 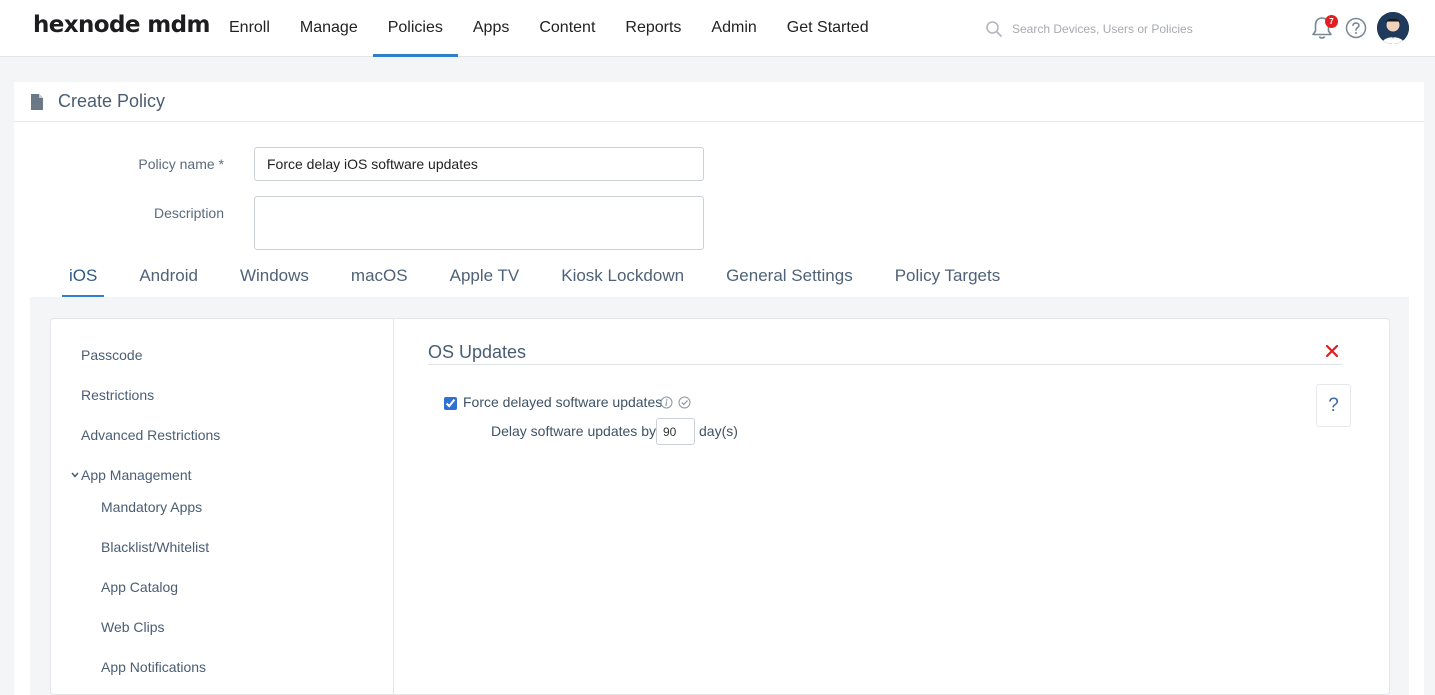 I want to click on tab-macos: macOS, so click(x=379, y=282).